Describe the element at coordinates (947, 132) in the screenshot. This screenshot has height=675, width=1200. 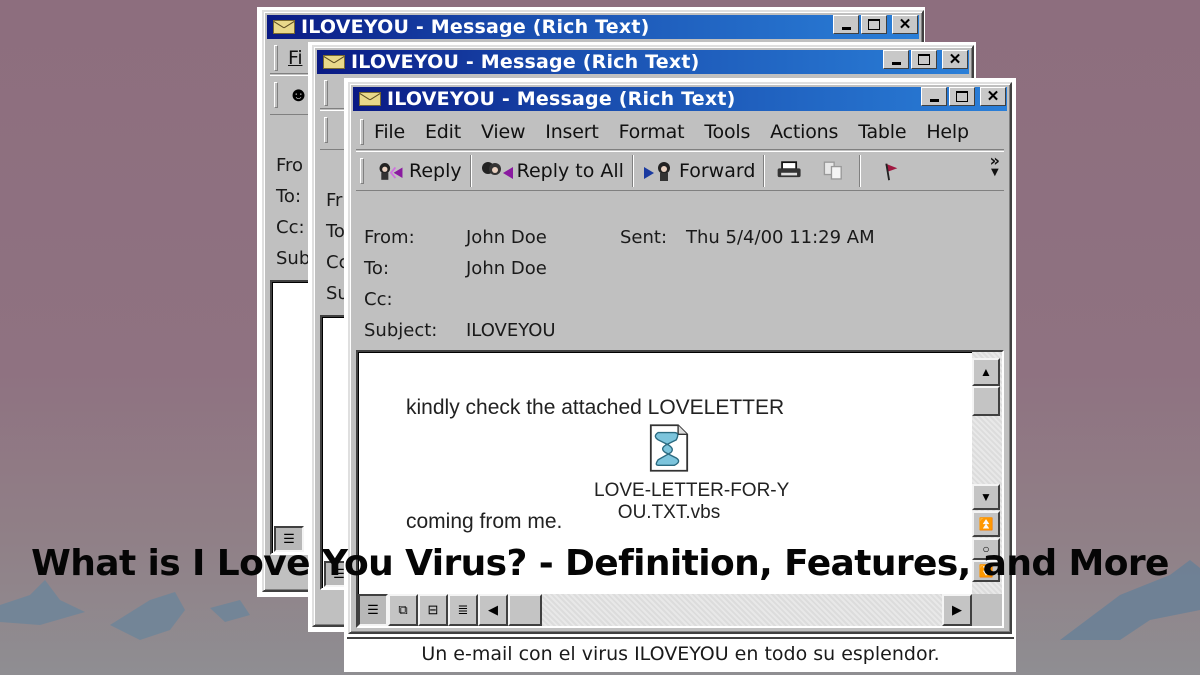
I see `menu-help: Help` at that location.